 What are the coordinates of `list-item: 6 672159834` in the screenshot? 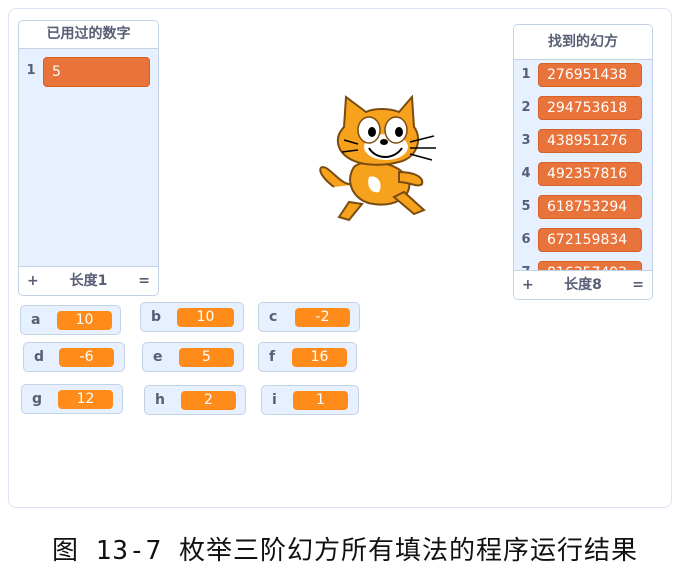 It's located at (583, 240).